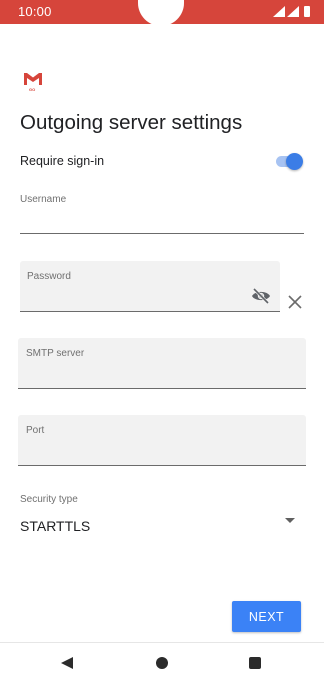 This screenshot has height=684, width=324. What do you see at coordinates (162, 233) in the screenshot?
I see `username-field` at bounding box center [162, 233].